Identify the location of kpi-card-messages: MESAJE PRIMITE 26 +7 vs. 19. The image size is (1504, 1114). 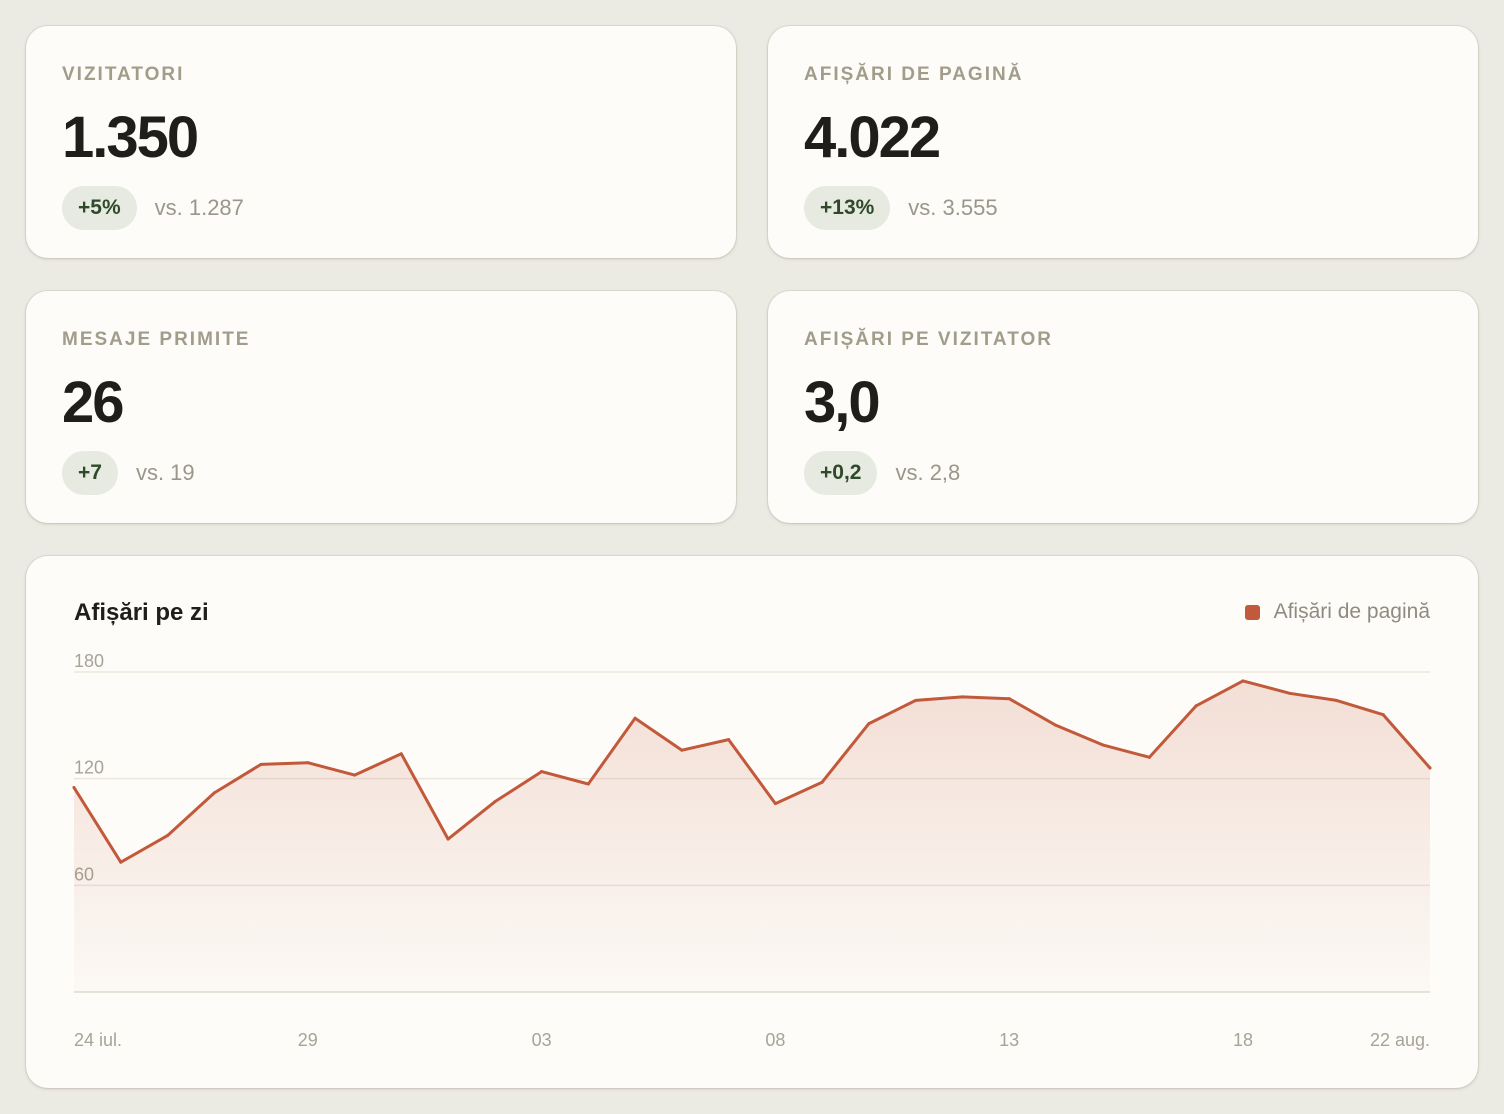
(381, 407).